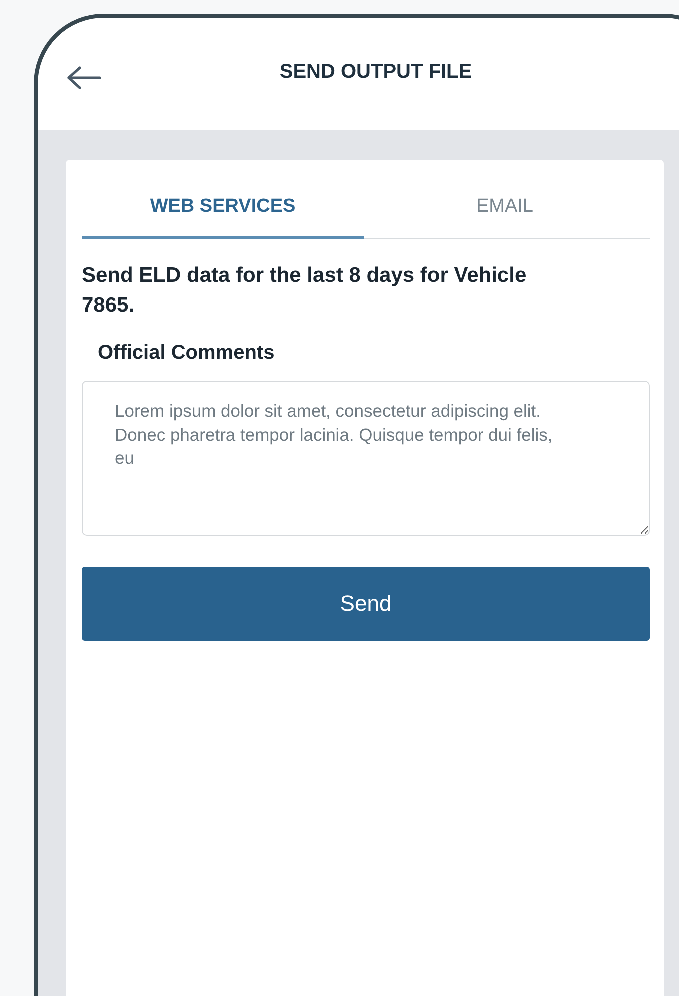 The image size is (679, 996). Describe the element at coordinates (505, 208) in the screenshot. I see `tab: EMAIL` at that location.